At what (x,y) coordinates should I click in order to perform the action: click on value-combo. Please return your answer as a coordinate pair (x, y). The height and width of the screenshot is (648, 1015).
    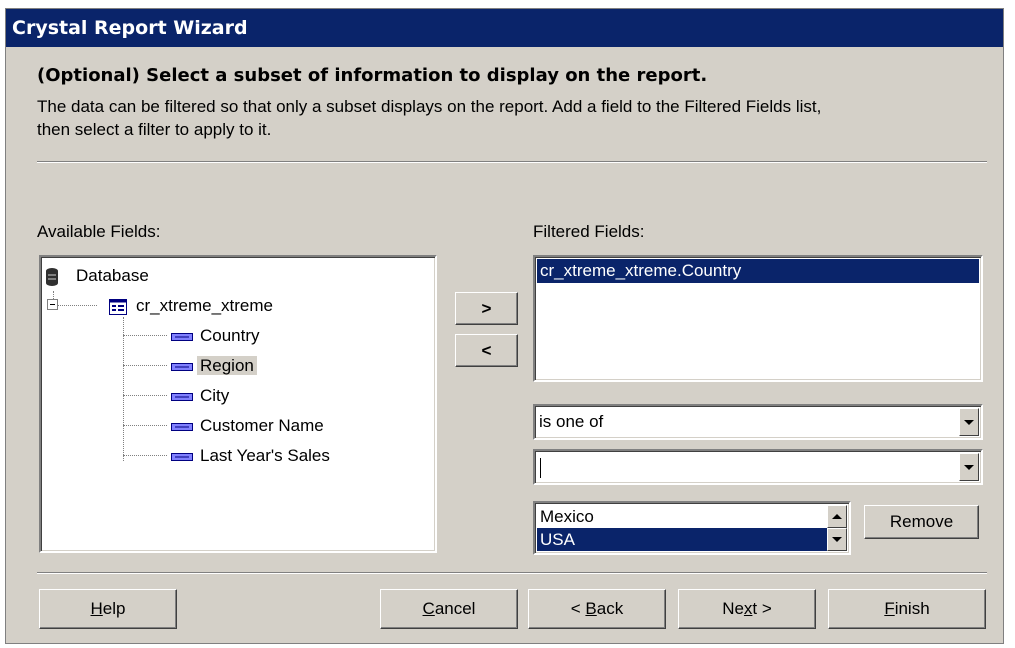
    Looking at the image, I should click on (758, 467).